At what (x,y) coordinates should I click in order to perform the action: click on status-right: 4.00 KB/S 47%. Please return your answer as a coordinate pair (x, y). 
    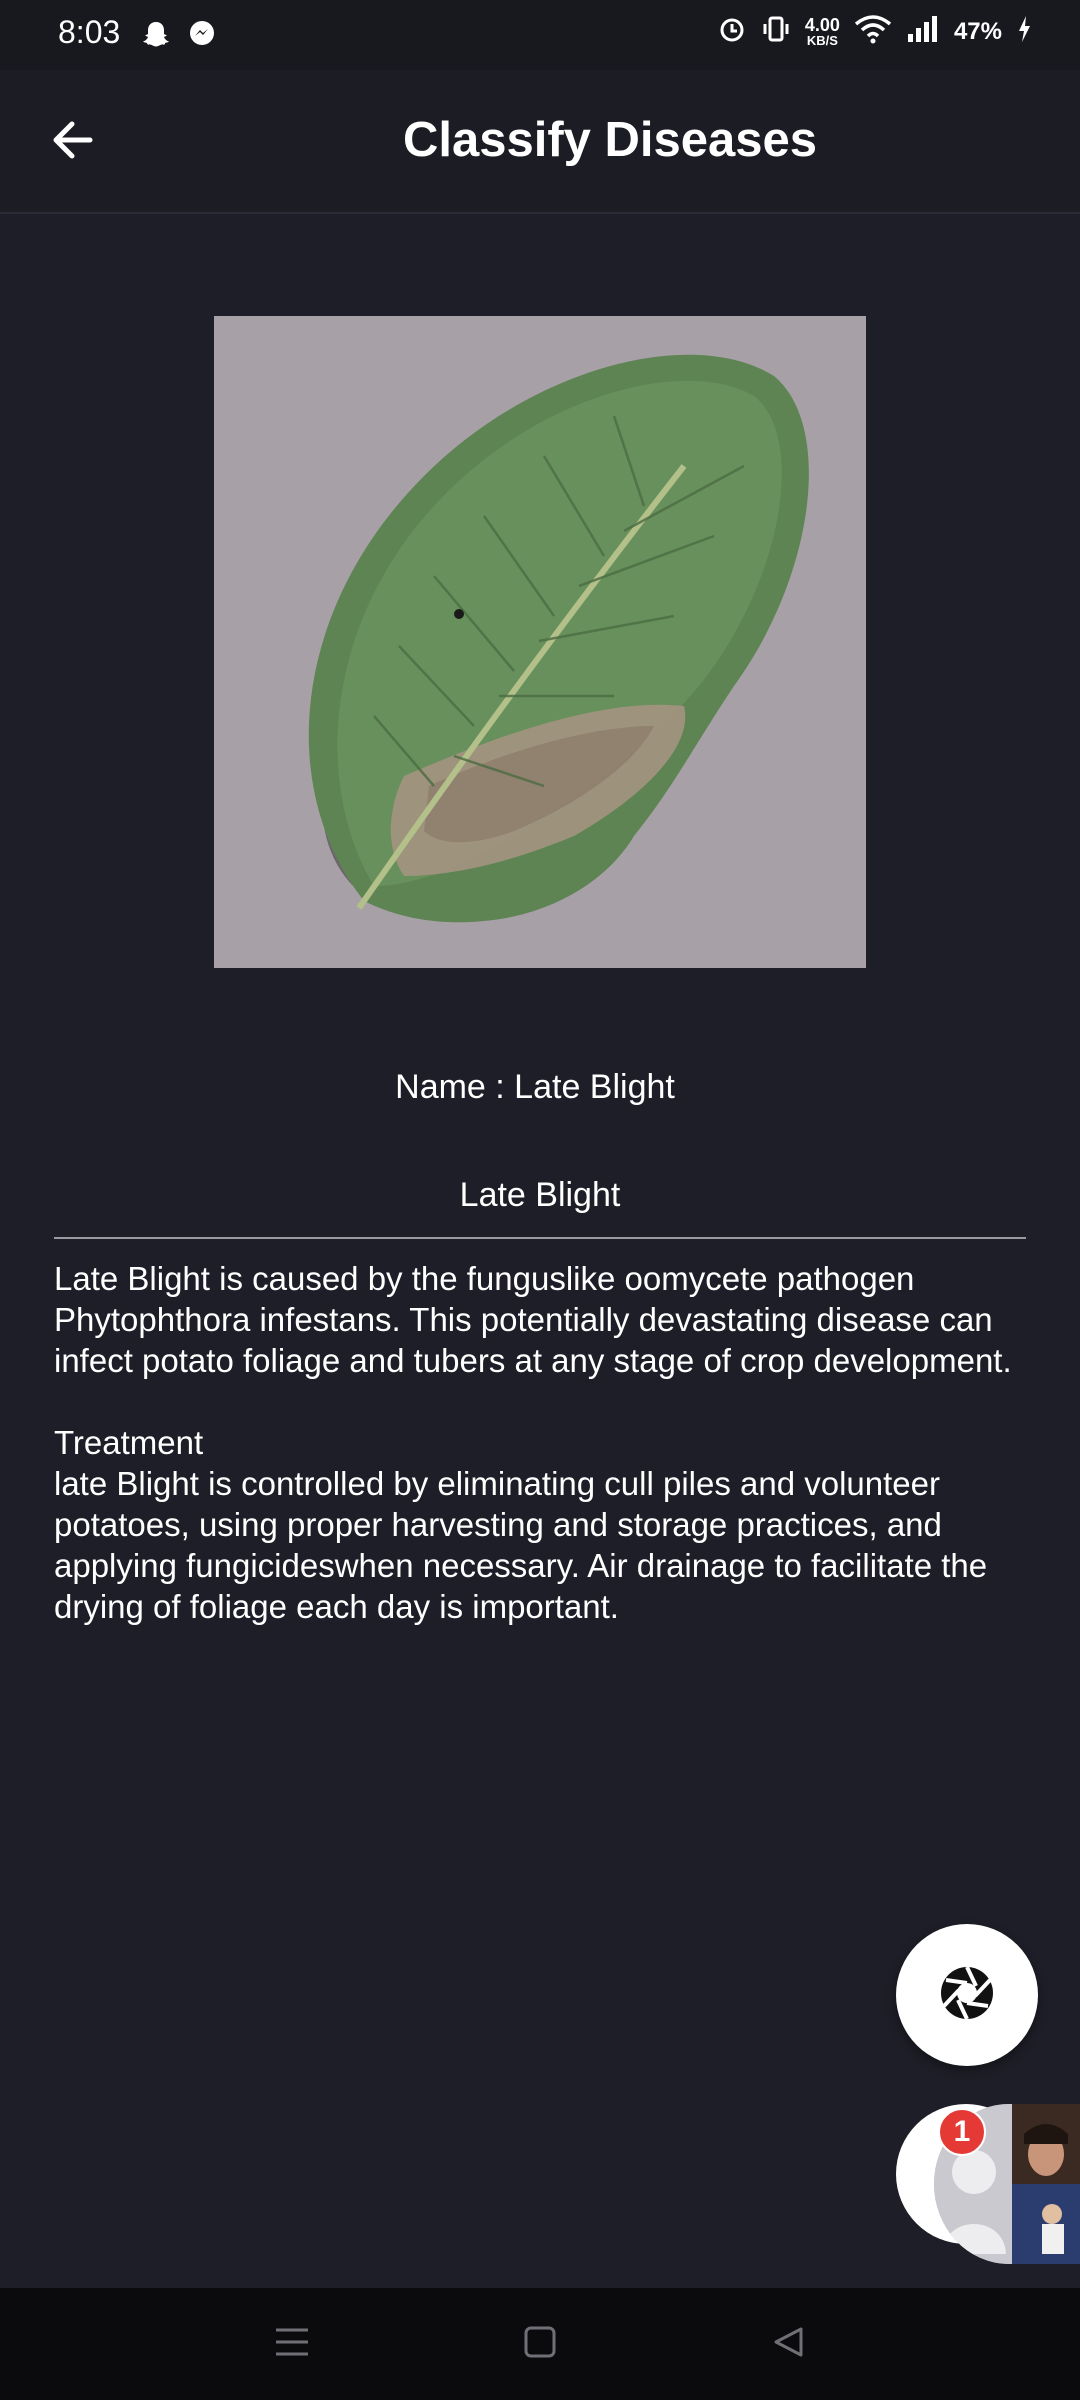
    Looking at the image, I should click on (874, 31).